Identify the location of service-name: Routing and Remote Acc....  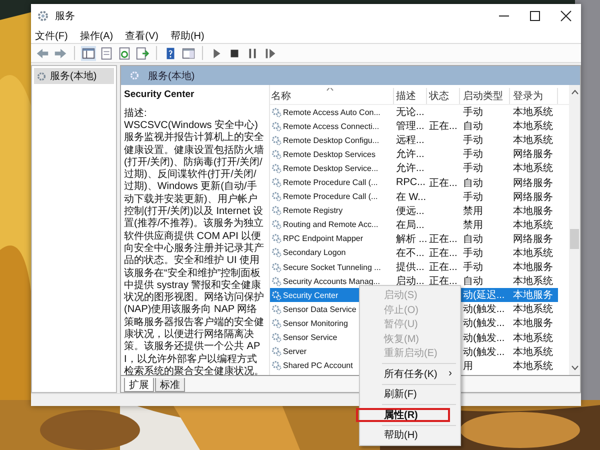
(330, 225).